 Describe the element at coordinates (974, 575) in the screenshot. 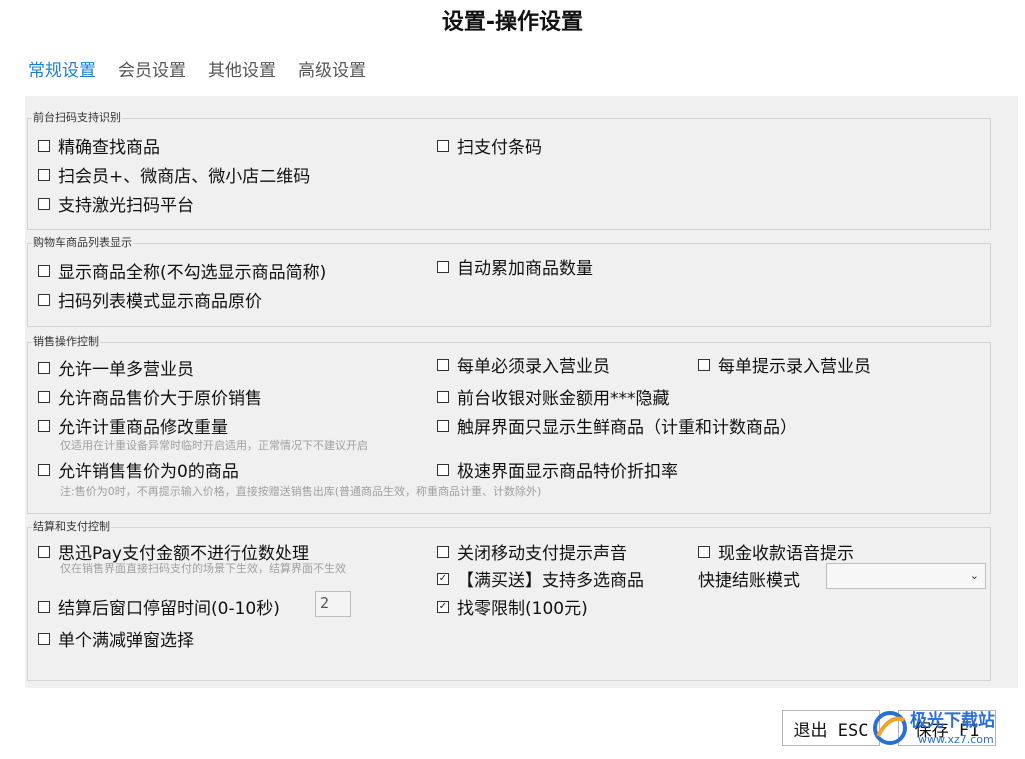

I see `chevron-down-icon: ⌄` at that location.